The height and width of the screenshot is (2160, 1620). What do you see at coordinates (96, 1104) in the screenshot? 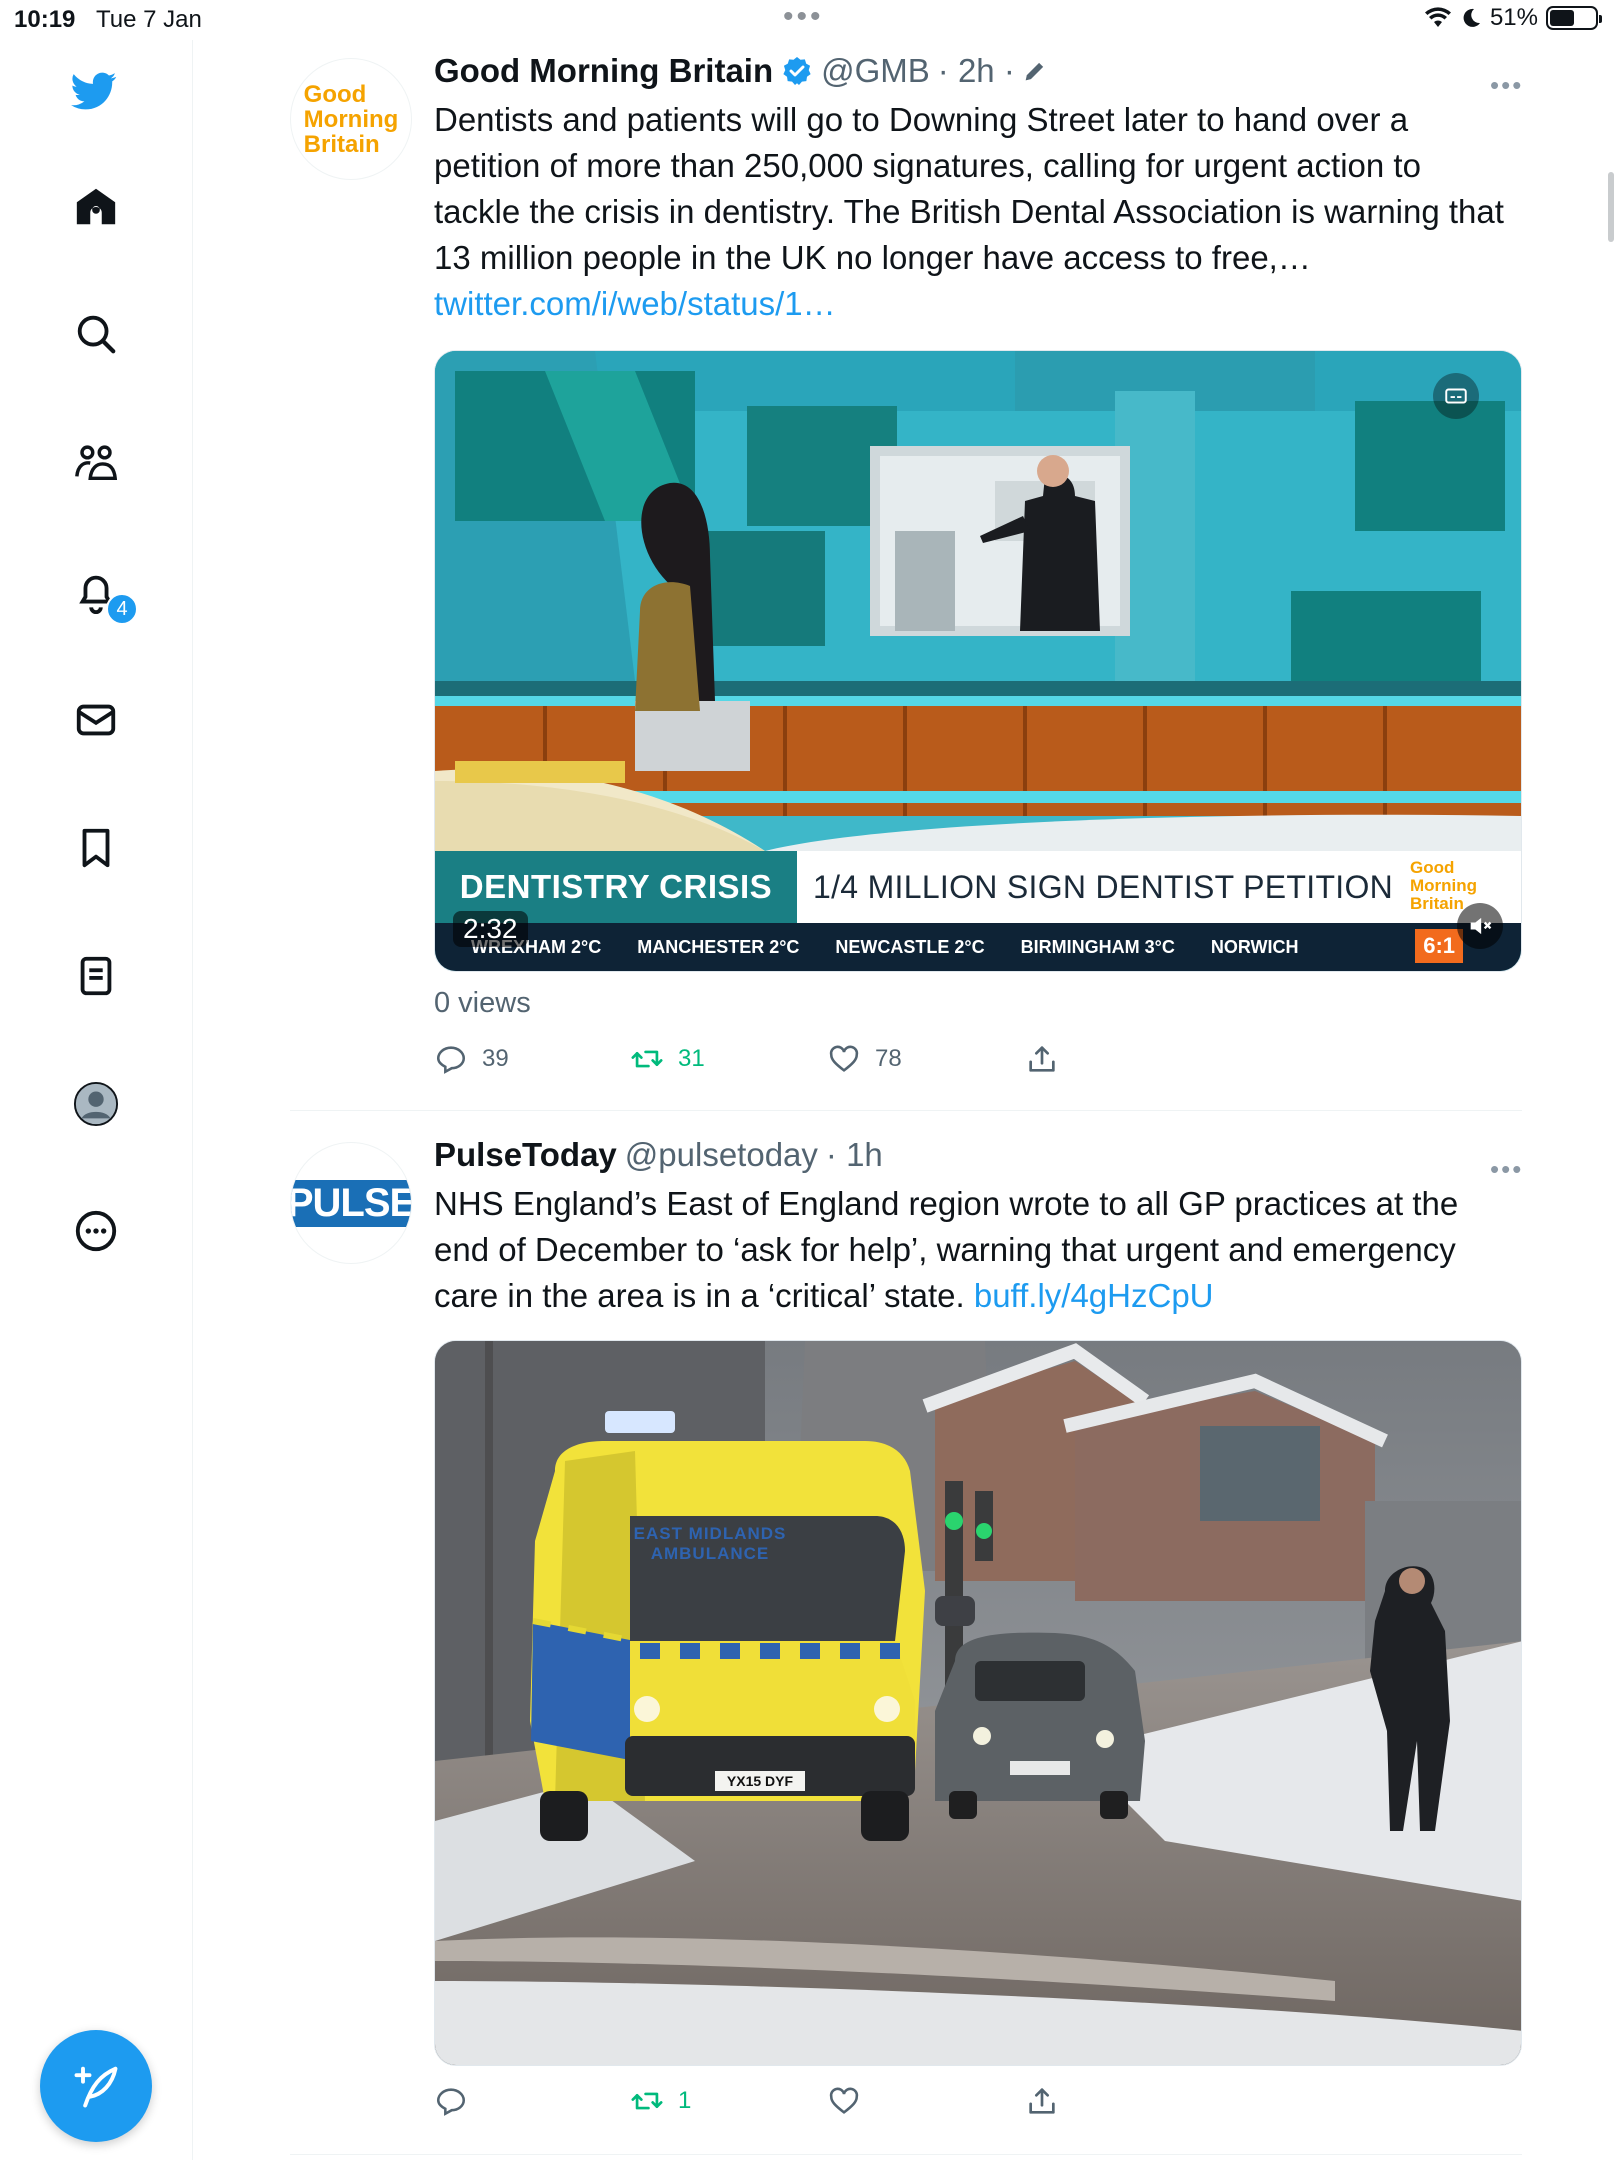
I see `profile-avatar-icon` at bounding box center [96, 1104].